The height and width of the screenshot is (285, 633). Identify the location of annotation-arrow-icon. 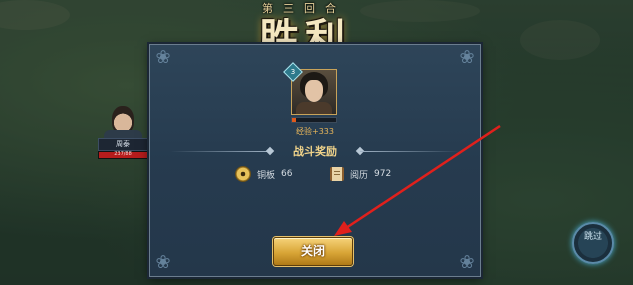
(417, 180).